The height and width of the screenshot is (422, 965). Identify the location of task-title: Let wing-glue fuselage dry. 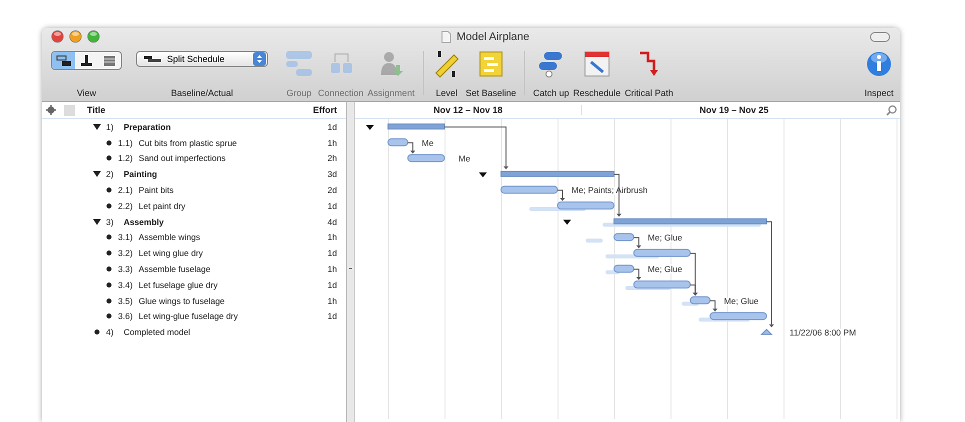
(233, 316).